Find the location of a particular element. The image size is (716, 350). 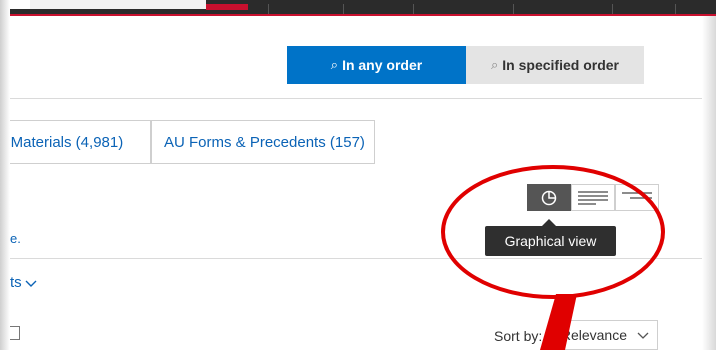

header-red-accent is located at coordinates (227, 7).